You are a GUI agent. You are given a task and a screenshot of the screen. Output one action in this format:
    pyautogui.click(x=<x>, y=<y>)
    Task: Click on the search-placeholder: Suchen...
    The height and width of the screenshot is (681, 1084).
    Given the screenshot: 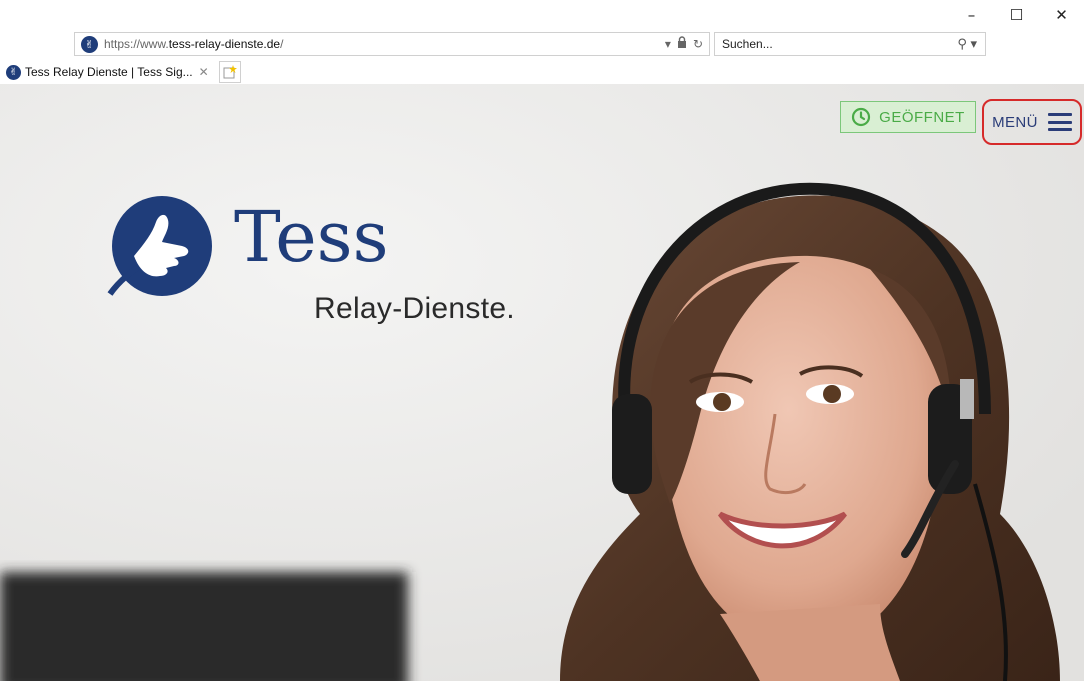 What is the action you would take?
    pyautogui.click(x=747, y=44)
    